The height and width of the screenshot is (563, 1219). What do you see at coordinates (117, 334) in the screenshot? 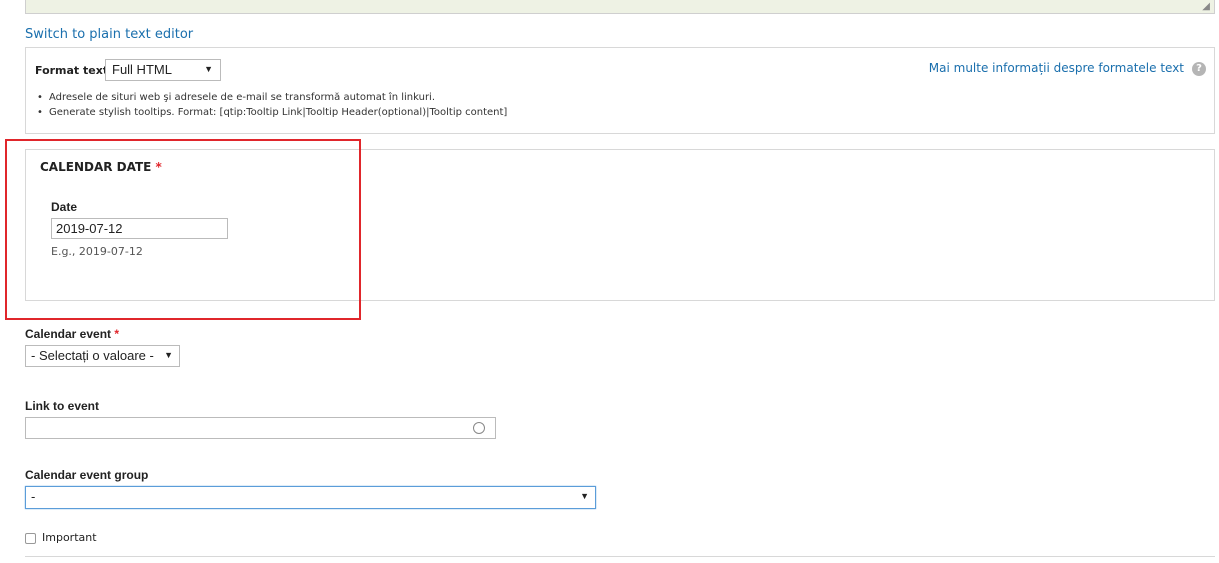
I see `required-marker: *` at bounding box center [117, 334].